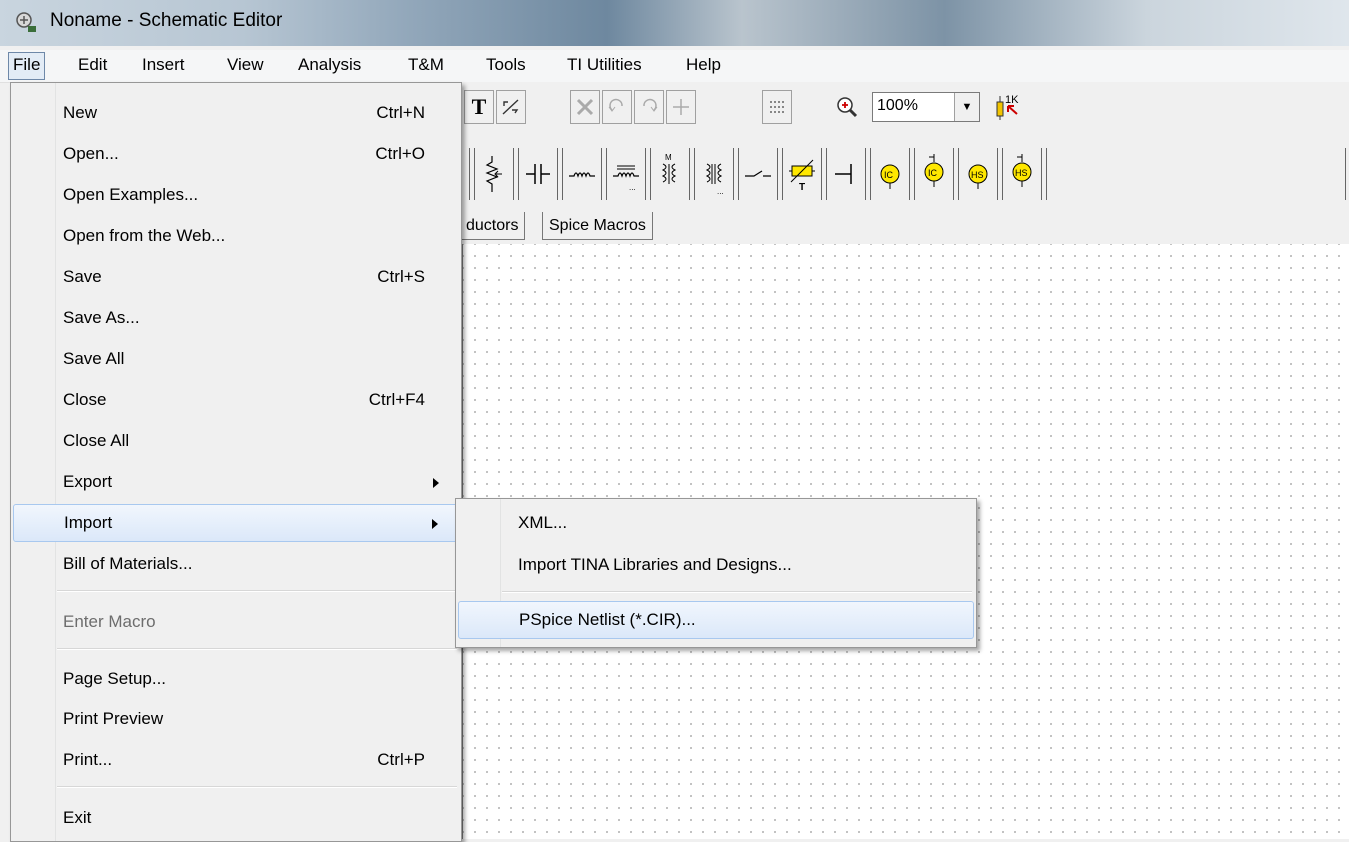 The height and width of the screenshot is (842, 1349). What do you see at coordinates (236, 155) in the screenshot?
I see `menu-item-open: Open... Ctrl+O` at bounding box center [236, 155].